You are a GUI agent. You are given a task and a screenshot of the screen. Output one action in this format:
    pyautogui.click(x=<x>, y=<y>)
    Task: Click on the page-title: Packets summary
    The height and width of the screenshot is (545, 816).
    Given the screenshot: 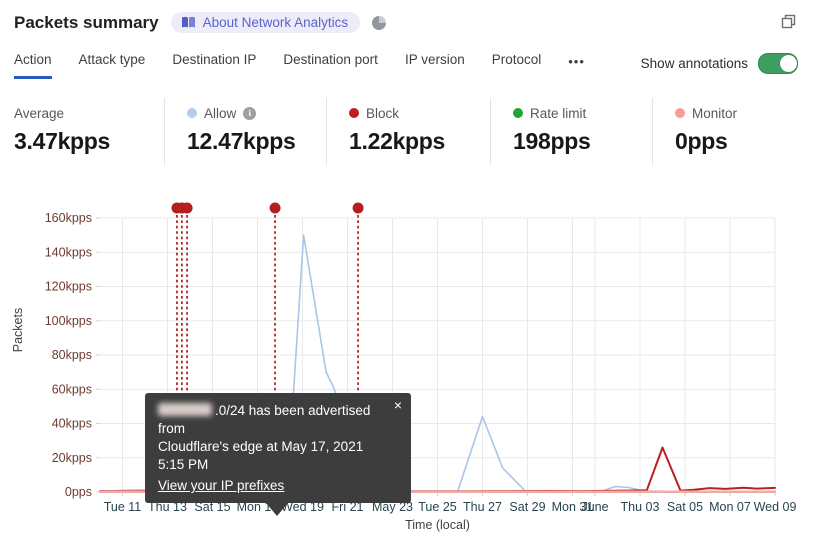 What is the action you would take?
    pyautogui.click(x=86, y=22)
    